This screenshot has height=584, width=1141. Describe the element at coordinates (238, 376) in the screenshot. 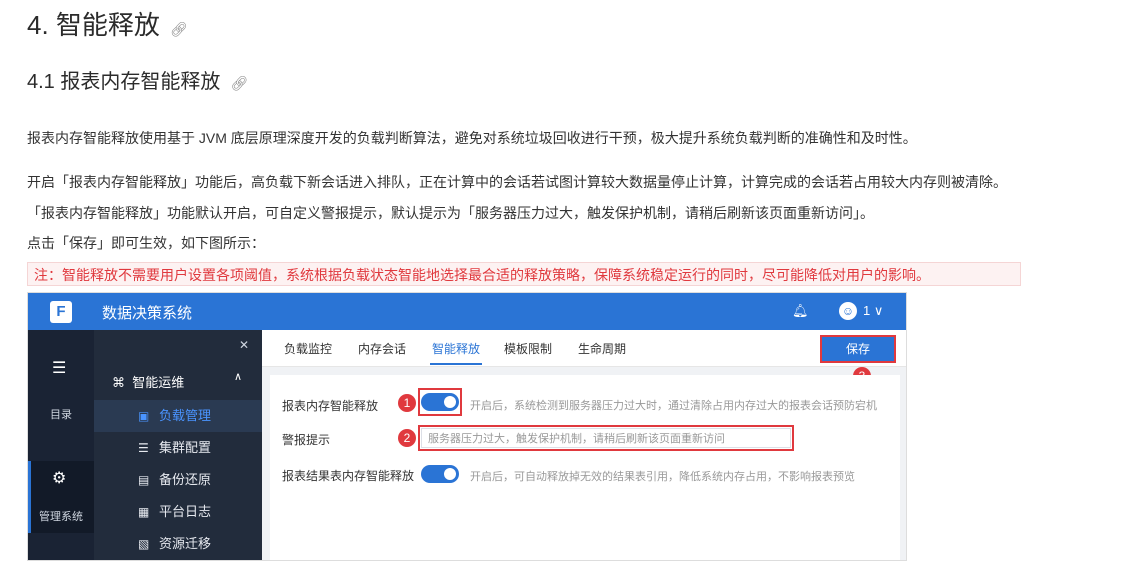

I see `chevron-up-icon: ∧` at that location.